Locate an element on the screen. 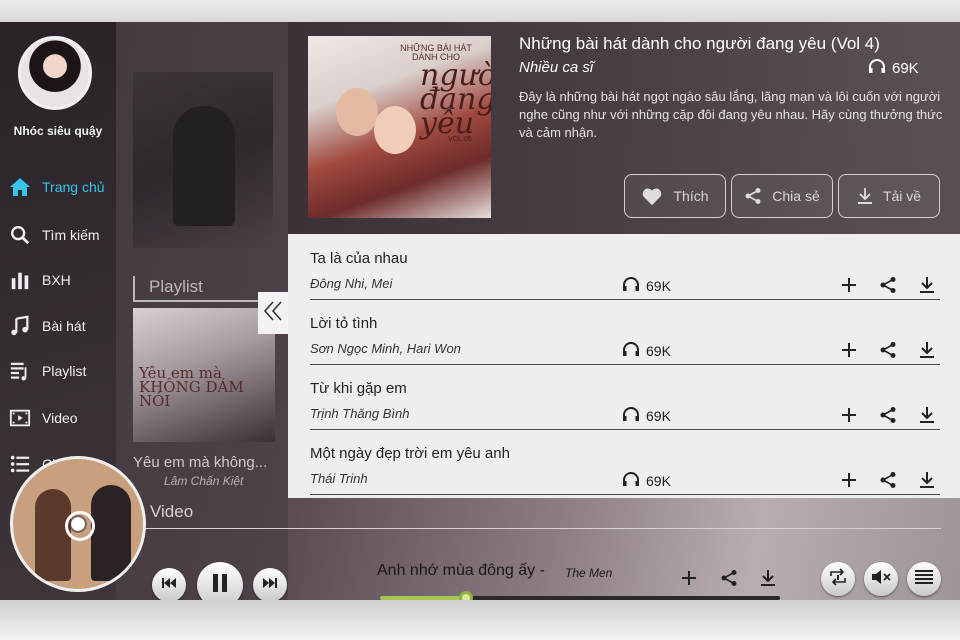  previous-button is located at coordinates (169, 584).